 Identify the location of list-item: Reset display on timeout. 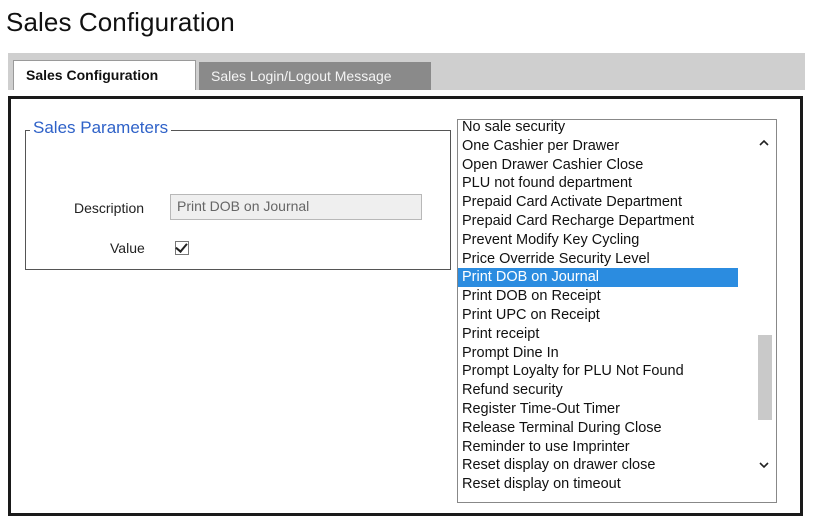
(598, 484).